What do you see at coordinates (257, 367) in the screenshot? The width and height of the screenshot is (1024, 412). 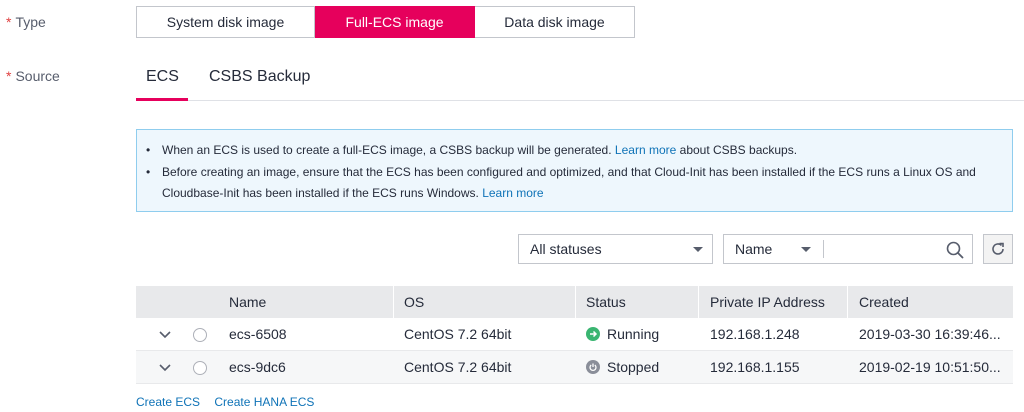 I see `ecs-name-link: ecs-9dc6` at bounding box center [257, 367].